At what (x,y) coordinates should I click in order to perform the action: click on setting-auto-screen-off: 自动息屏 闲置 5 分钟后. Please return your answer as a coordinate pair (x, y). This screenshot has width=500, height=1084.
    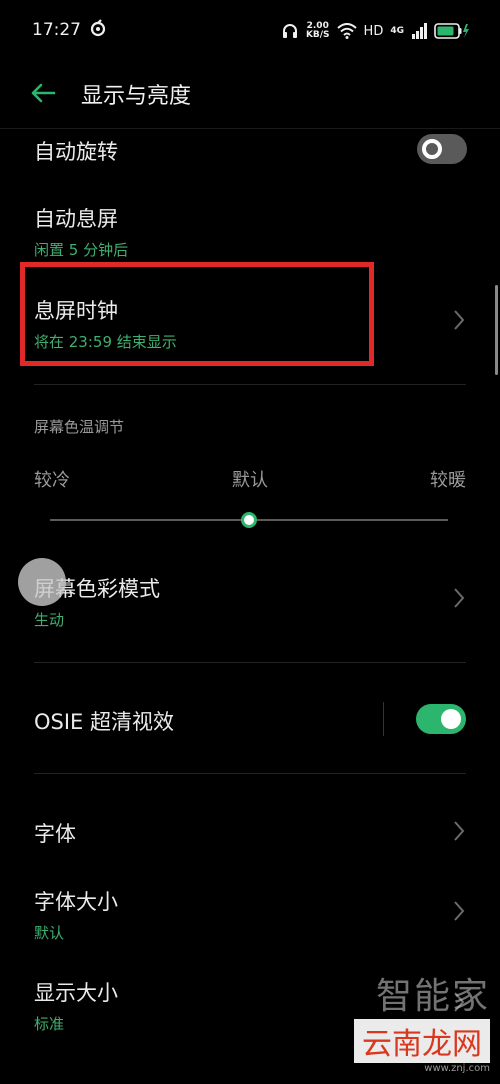
    Looking at the image, I should click on (250, 231).